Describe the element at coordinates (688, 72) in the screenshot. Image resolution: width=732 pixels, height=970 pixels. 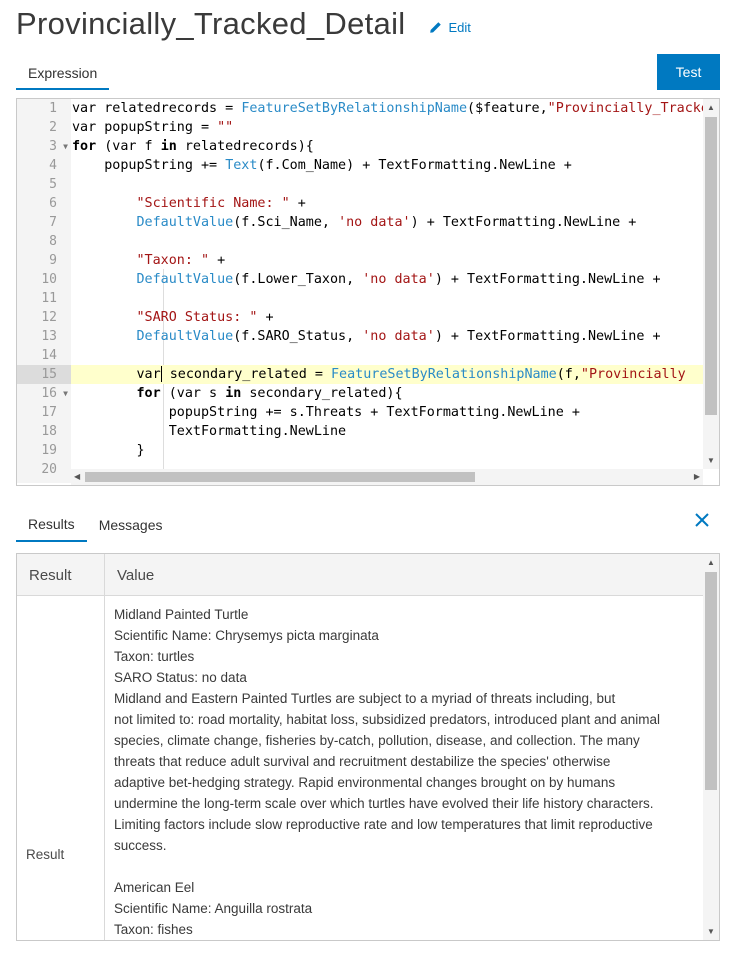
I see `test-button: Test` at that location.